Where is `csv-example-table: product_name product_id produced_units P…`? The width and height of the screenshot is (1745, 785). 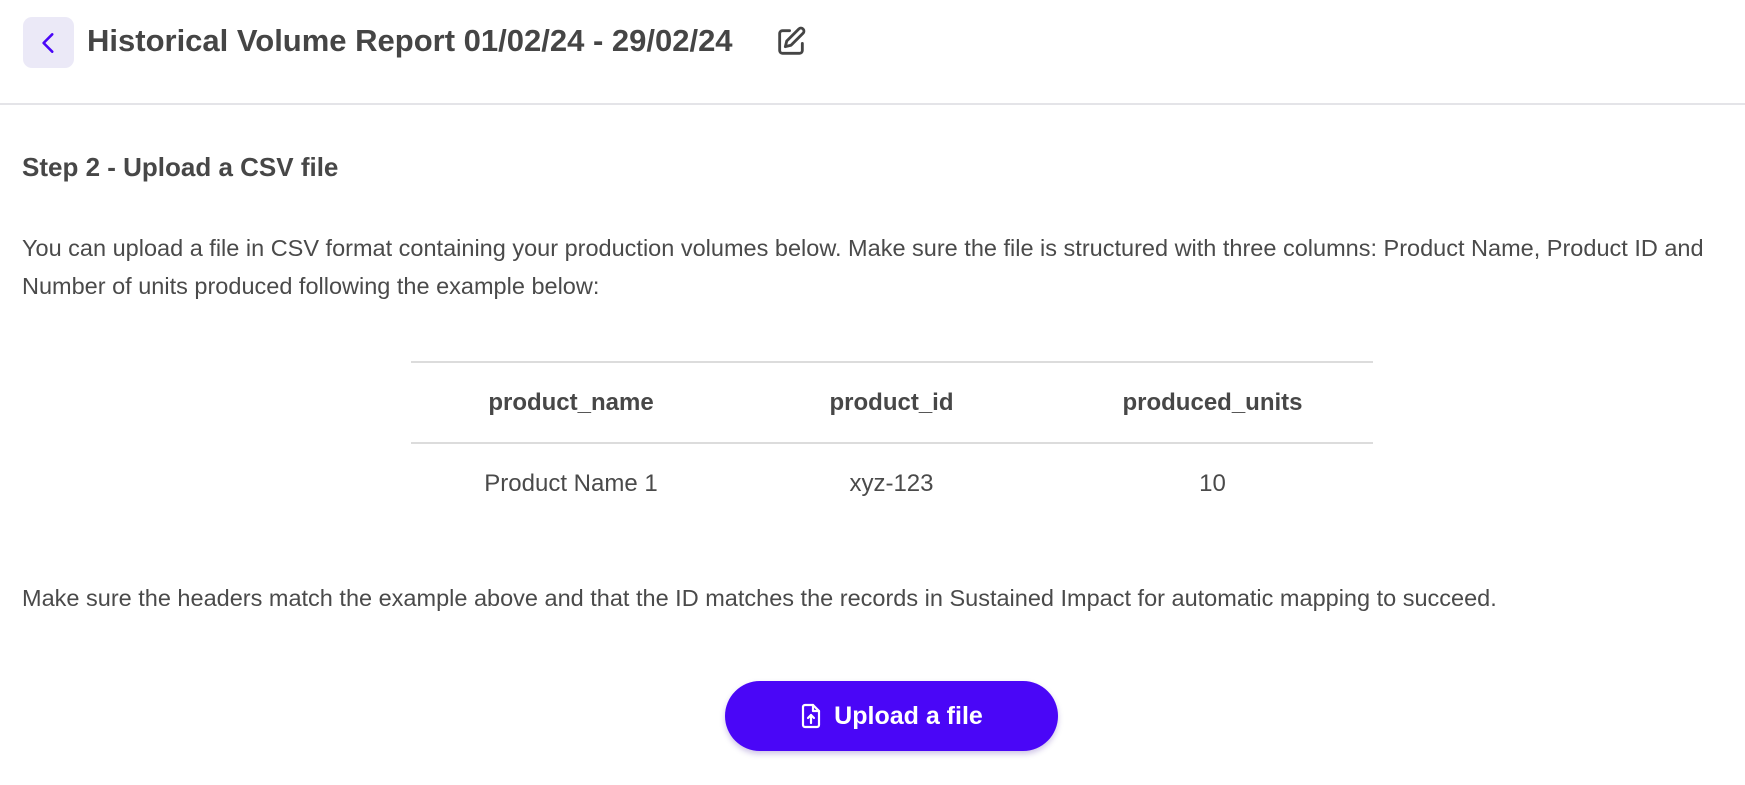 csv-example-table: product_name product_id produced_units P… is located at coordinates (892, 442).